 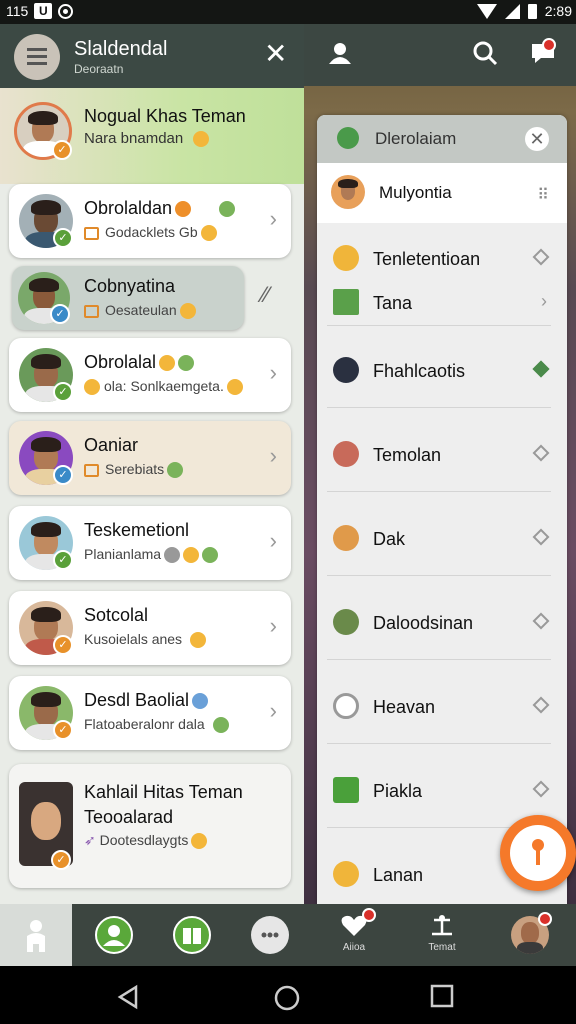 I want to click on contact-name: Desdl Baolial, so click(x=146, y=700).